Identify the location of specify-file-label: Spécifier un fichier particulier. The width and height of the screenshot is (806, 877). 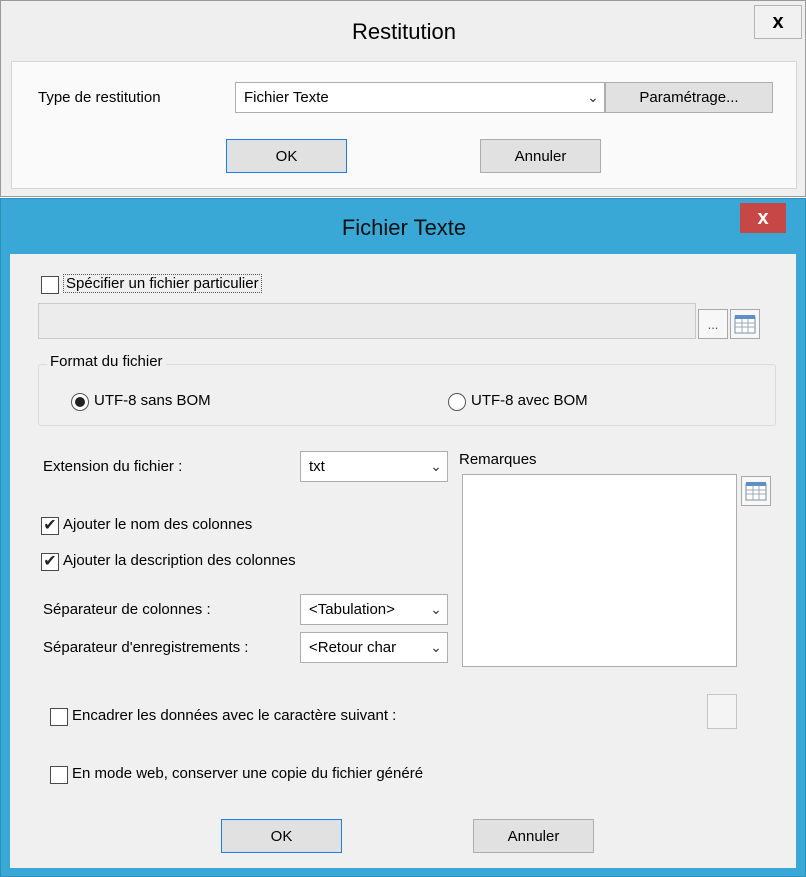
(162, 283).